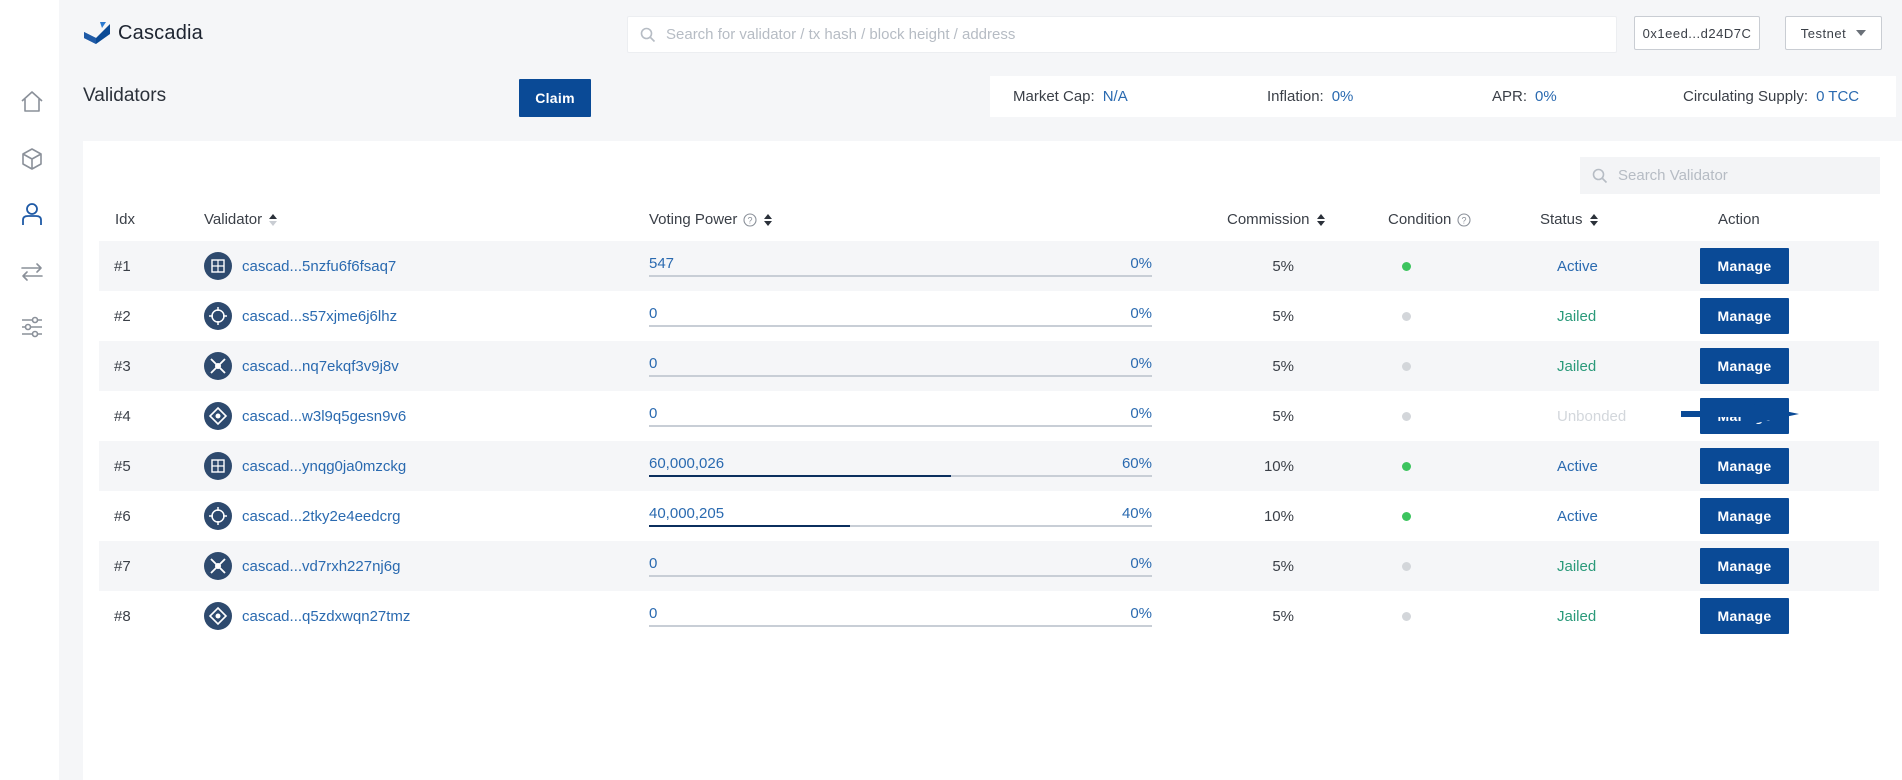 The width and height of the screenshot is (1902, 780). I want to click on validator-link: cascad...w3l9q5gesn9v6, so click(305, 416).